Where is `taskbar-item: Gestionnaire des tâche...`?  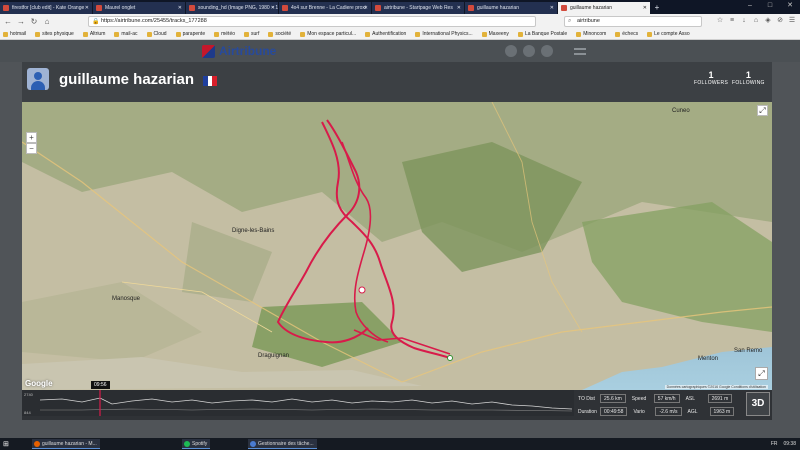
taskbar-item: Gestionnaire des tâche... is located at coordinates (282, 444).